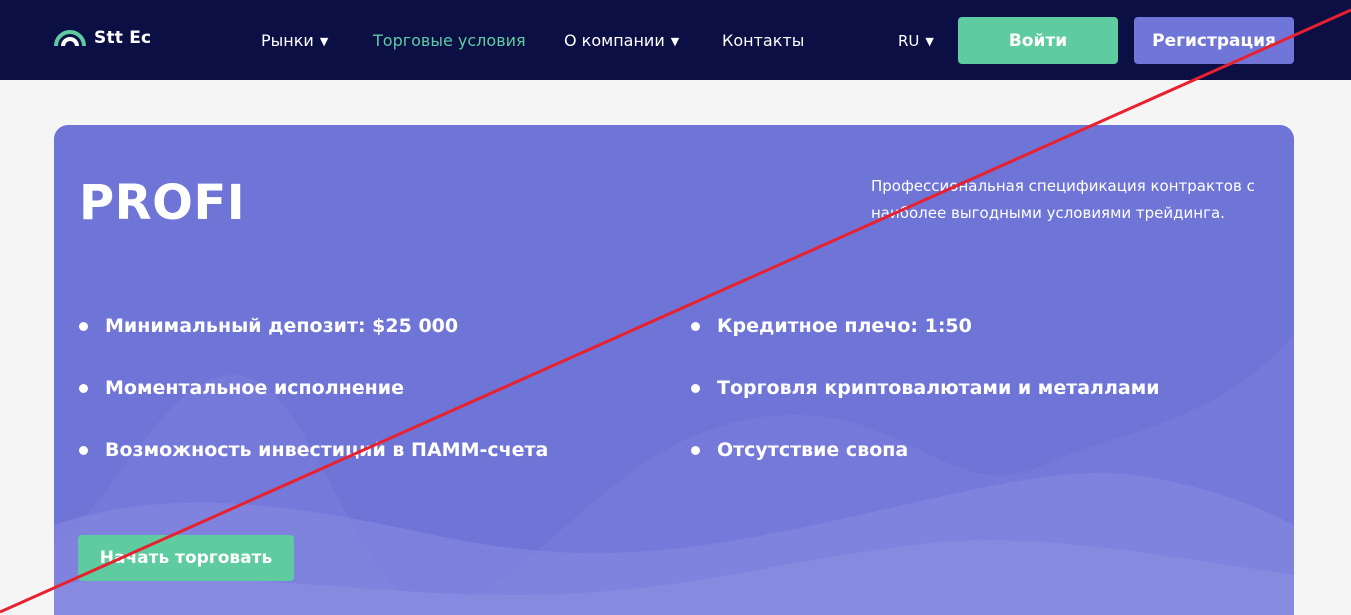 This screenshot has height=615, width=1351. I want to click on feature-item: Отсутствие свопа, so click(799, 450).